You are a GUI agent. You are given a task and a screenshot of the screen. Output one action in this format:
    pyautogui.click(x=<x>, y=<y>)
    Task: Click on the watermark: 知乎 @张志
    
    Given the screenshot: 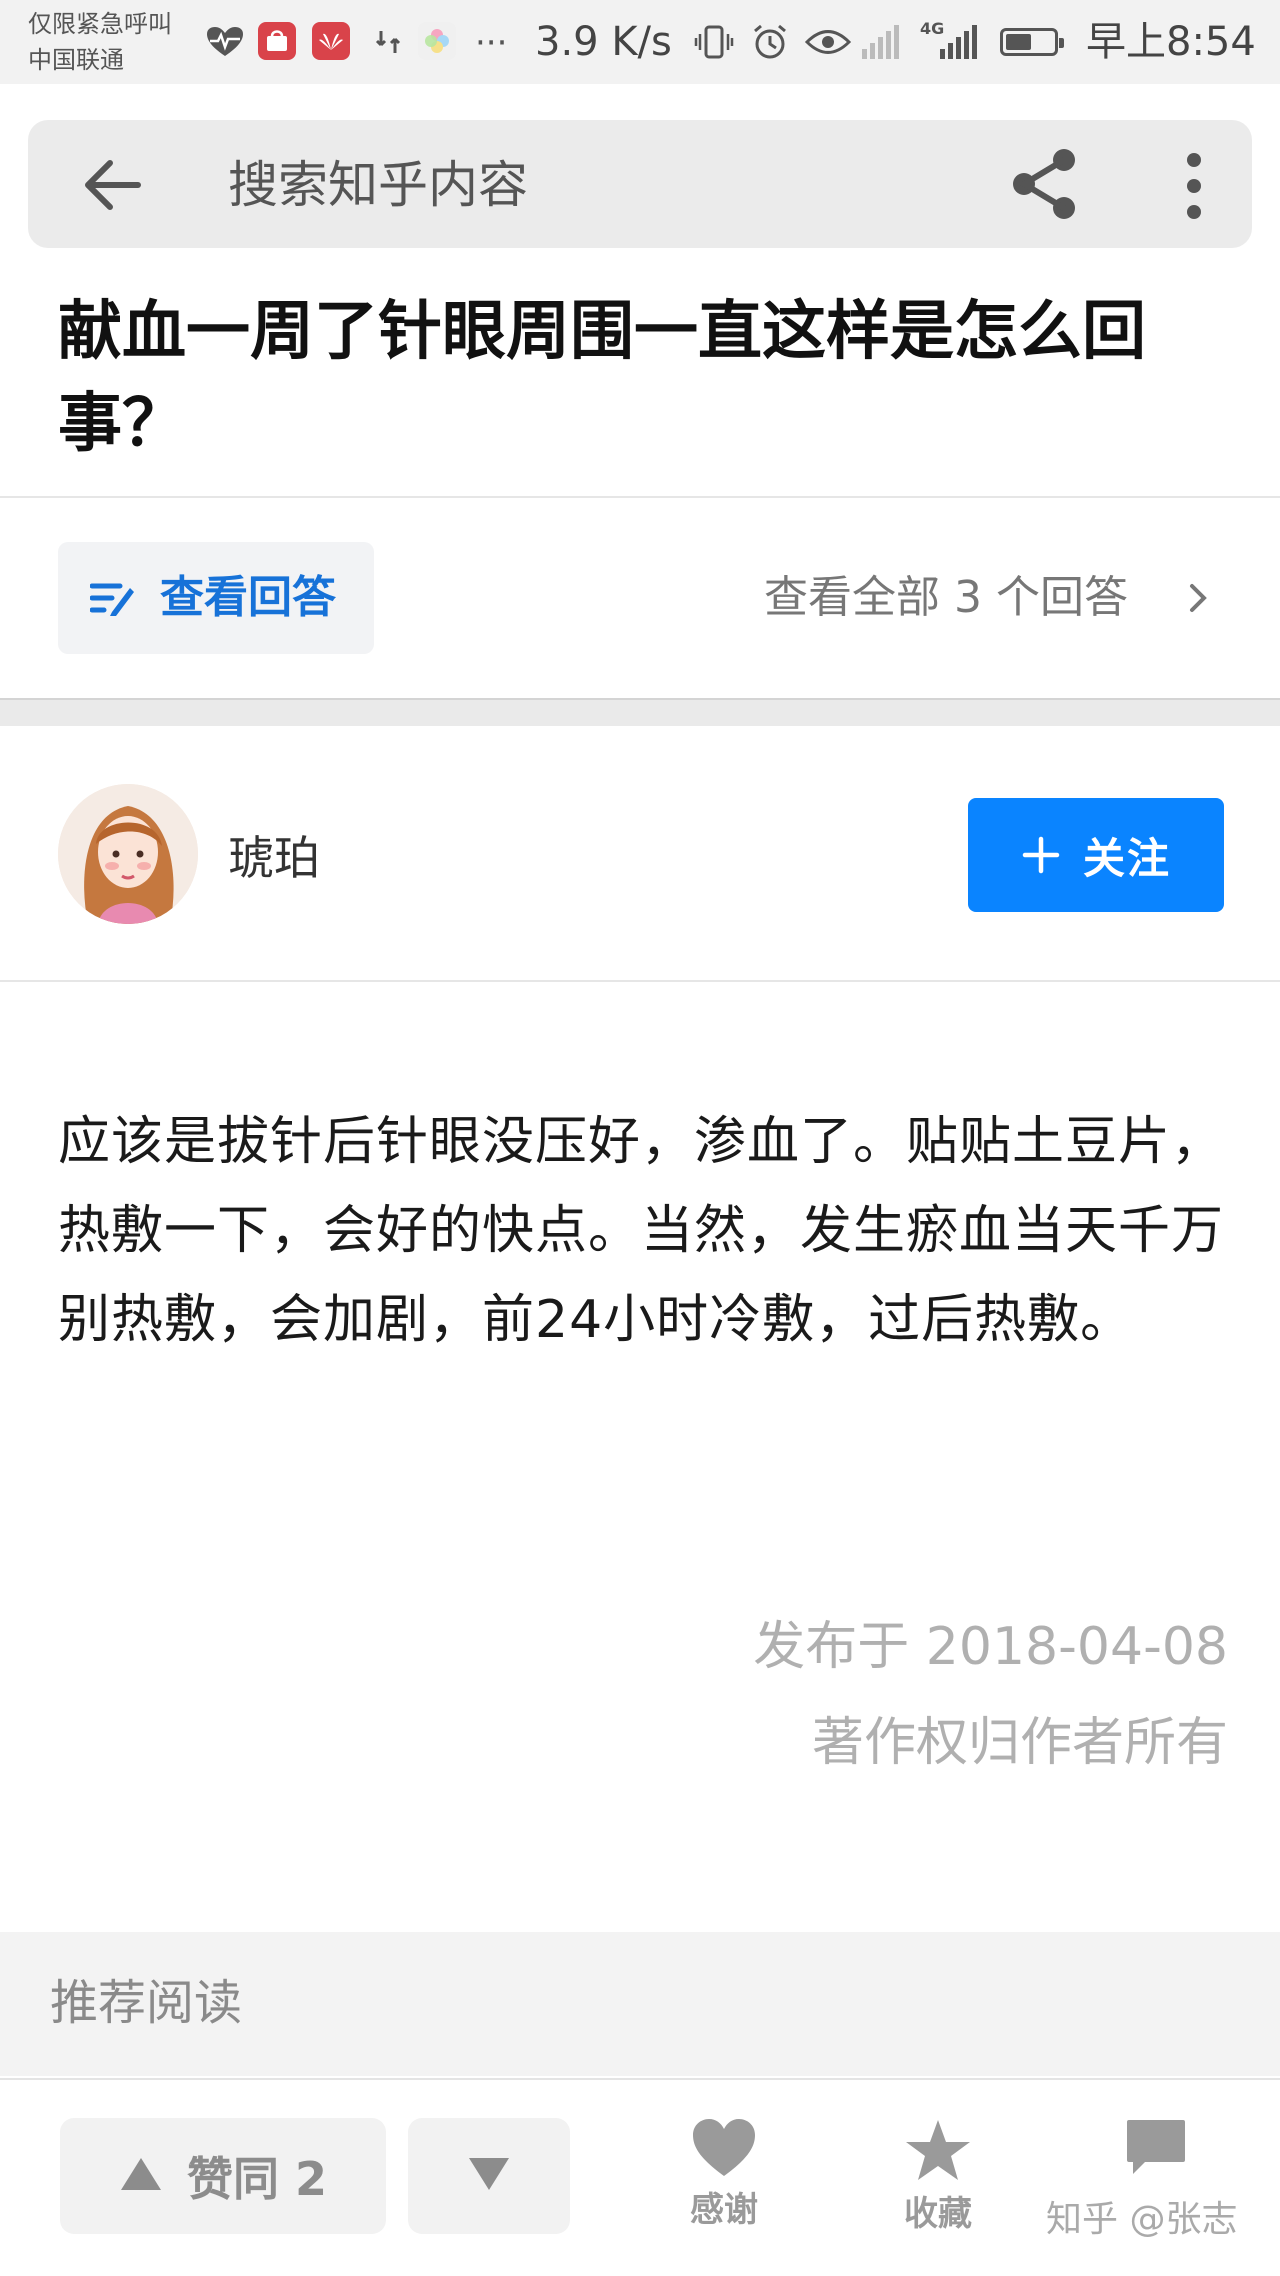 What is the action you would take?
    pyautogui.click(x=1142, y=2219)
    